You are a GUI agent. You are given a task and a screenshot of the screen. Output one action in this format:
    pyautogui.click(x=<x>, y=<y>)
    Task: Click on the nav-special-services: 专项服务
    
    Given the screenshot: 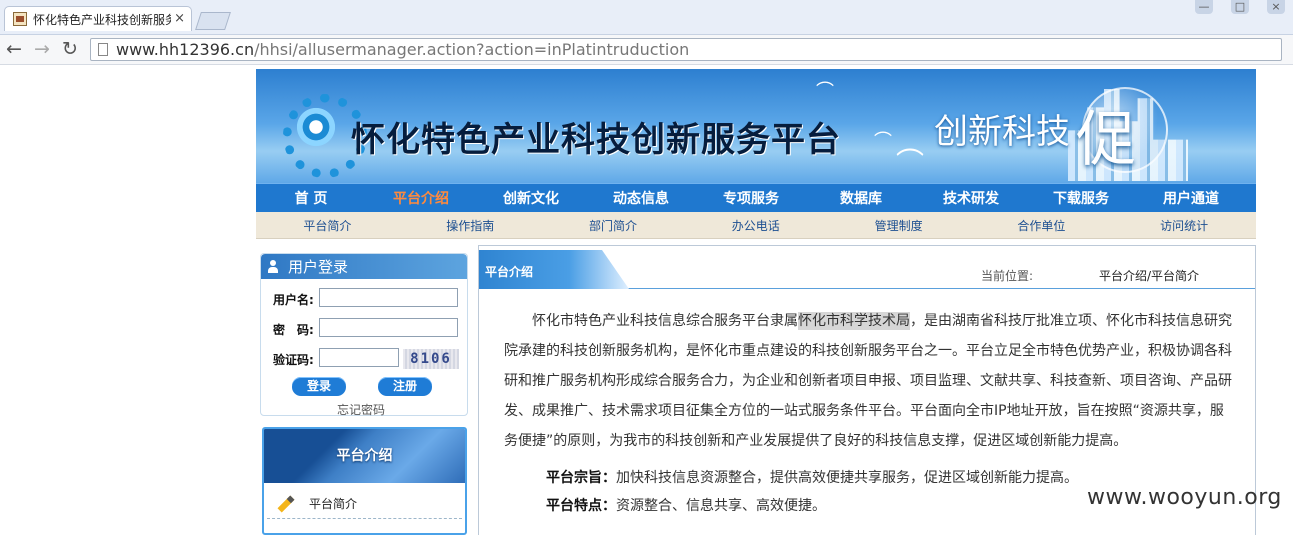 What is the action you would take?
    pyautogui.click(x=751, y=198)
    